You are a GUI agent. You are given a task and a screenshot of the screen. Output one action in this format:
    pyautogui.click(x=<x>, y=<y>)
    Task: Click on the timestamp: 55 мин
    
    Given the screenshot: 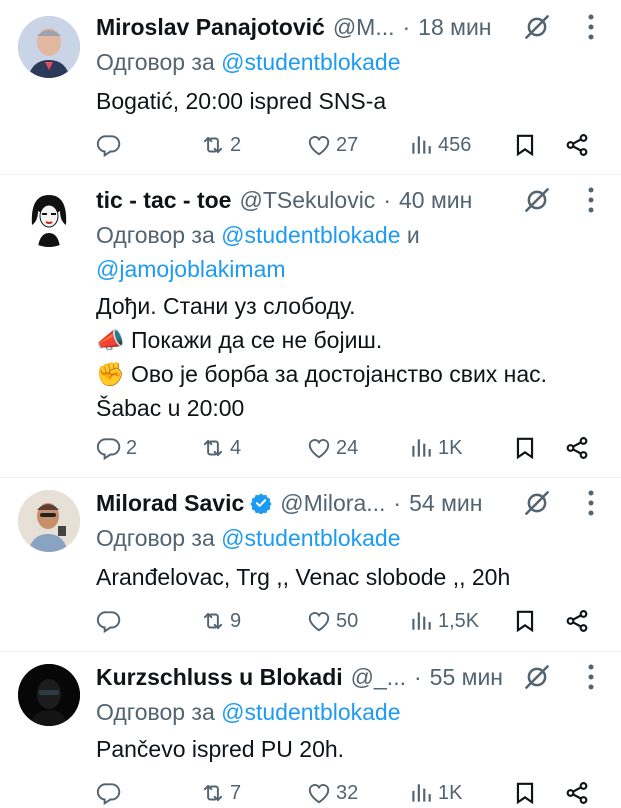 What is the action you would take?
    pyautogui.click(x=466, y=677)
    